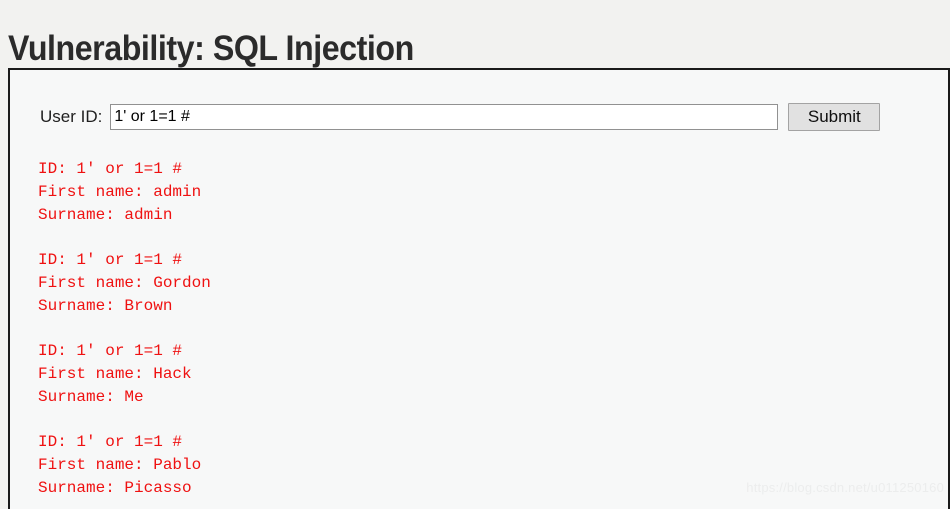 The width and height of the screenshot is (950, 509). I want to click on result-first-name-line: First name: Pablo, so click(120, 465).